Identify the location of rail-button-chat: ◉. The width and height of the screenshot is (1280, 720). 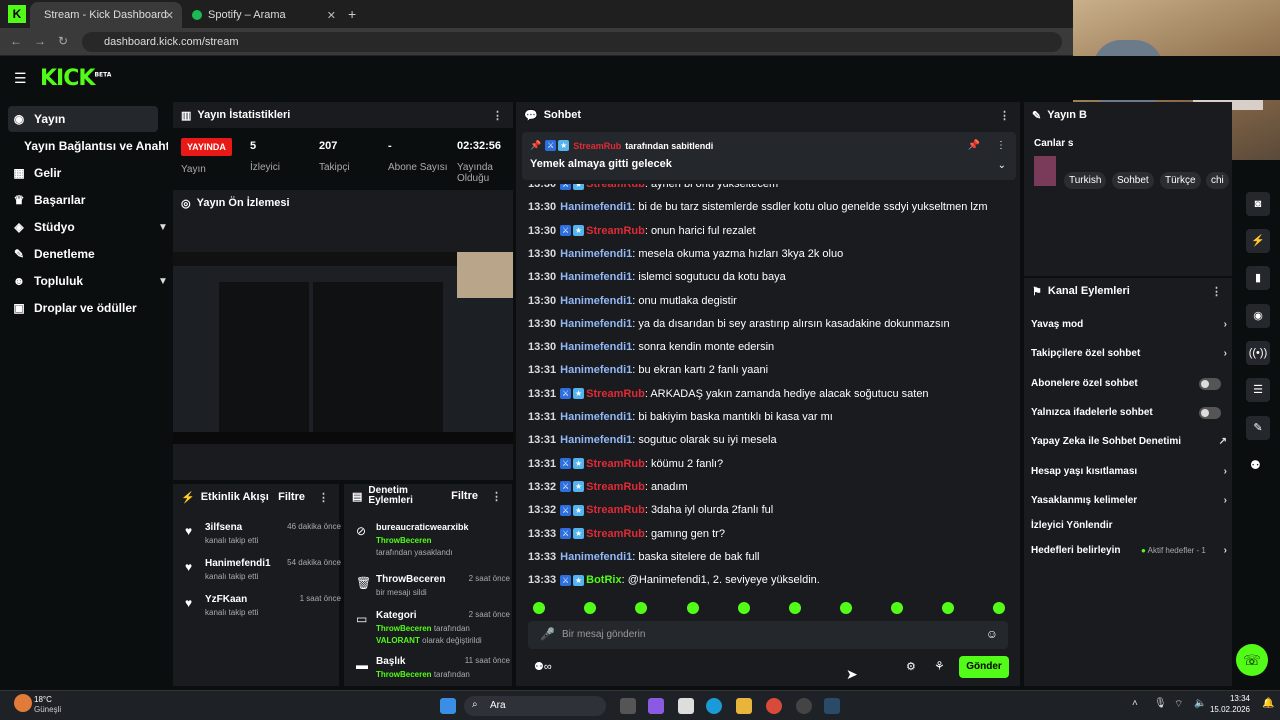
(1258, 316).